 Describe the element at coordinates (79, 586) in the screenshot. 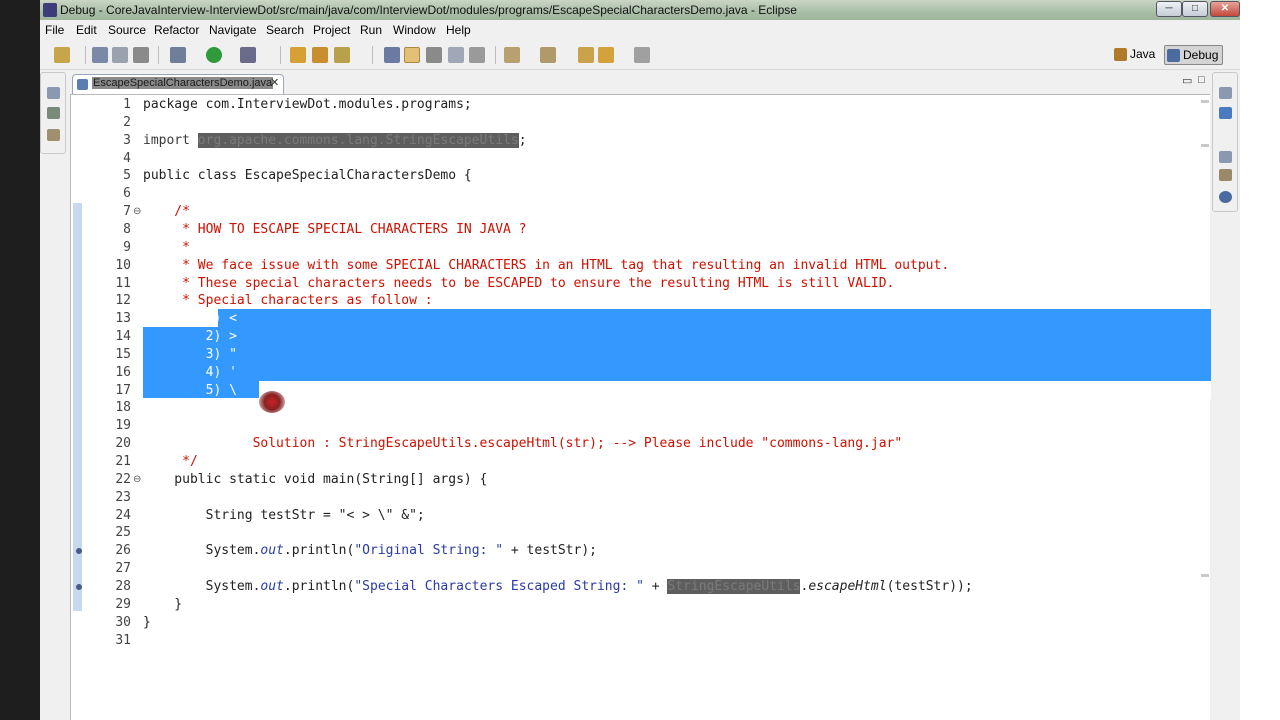

I see `breakpoint-icon` at that location.